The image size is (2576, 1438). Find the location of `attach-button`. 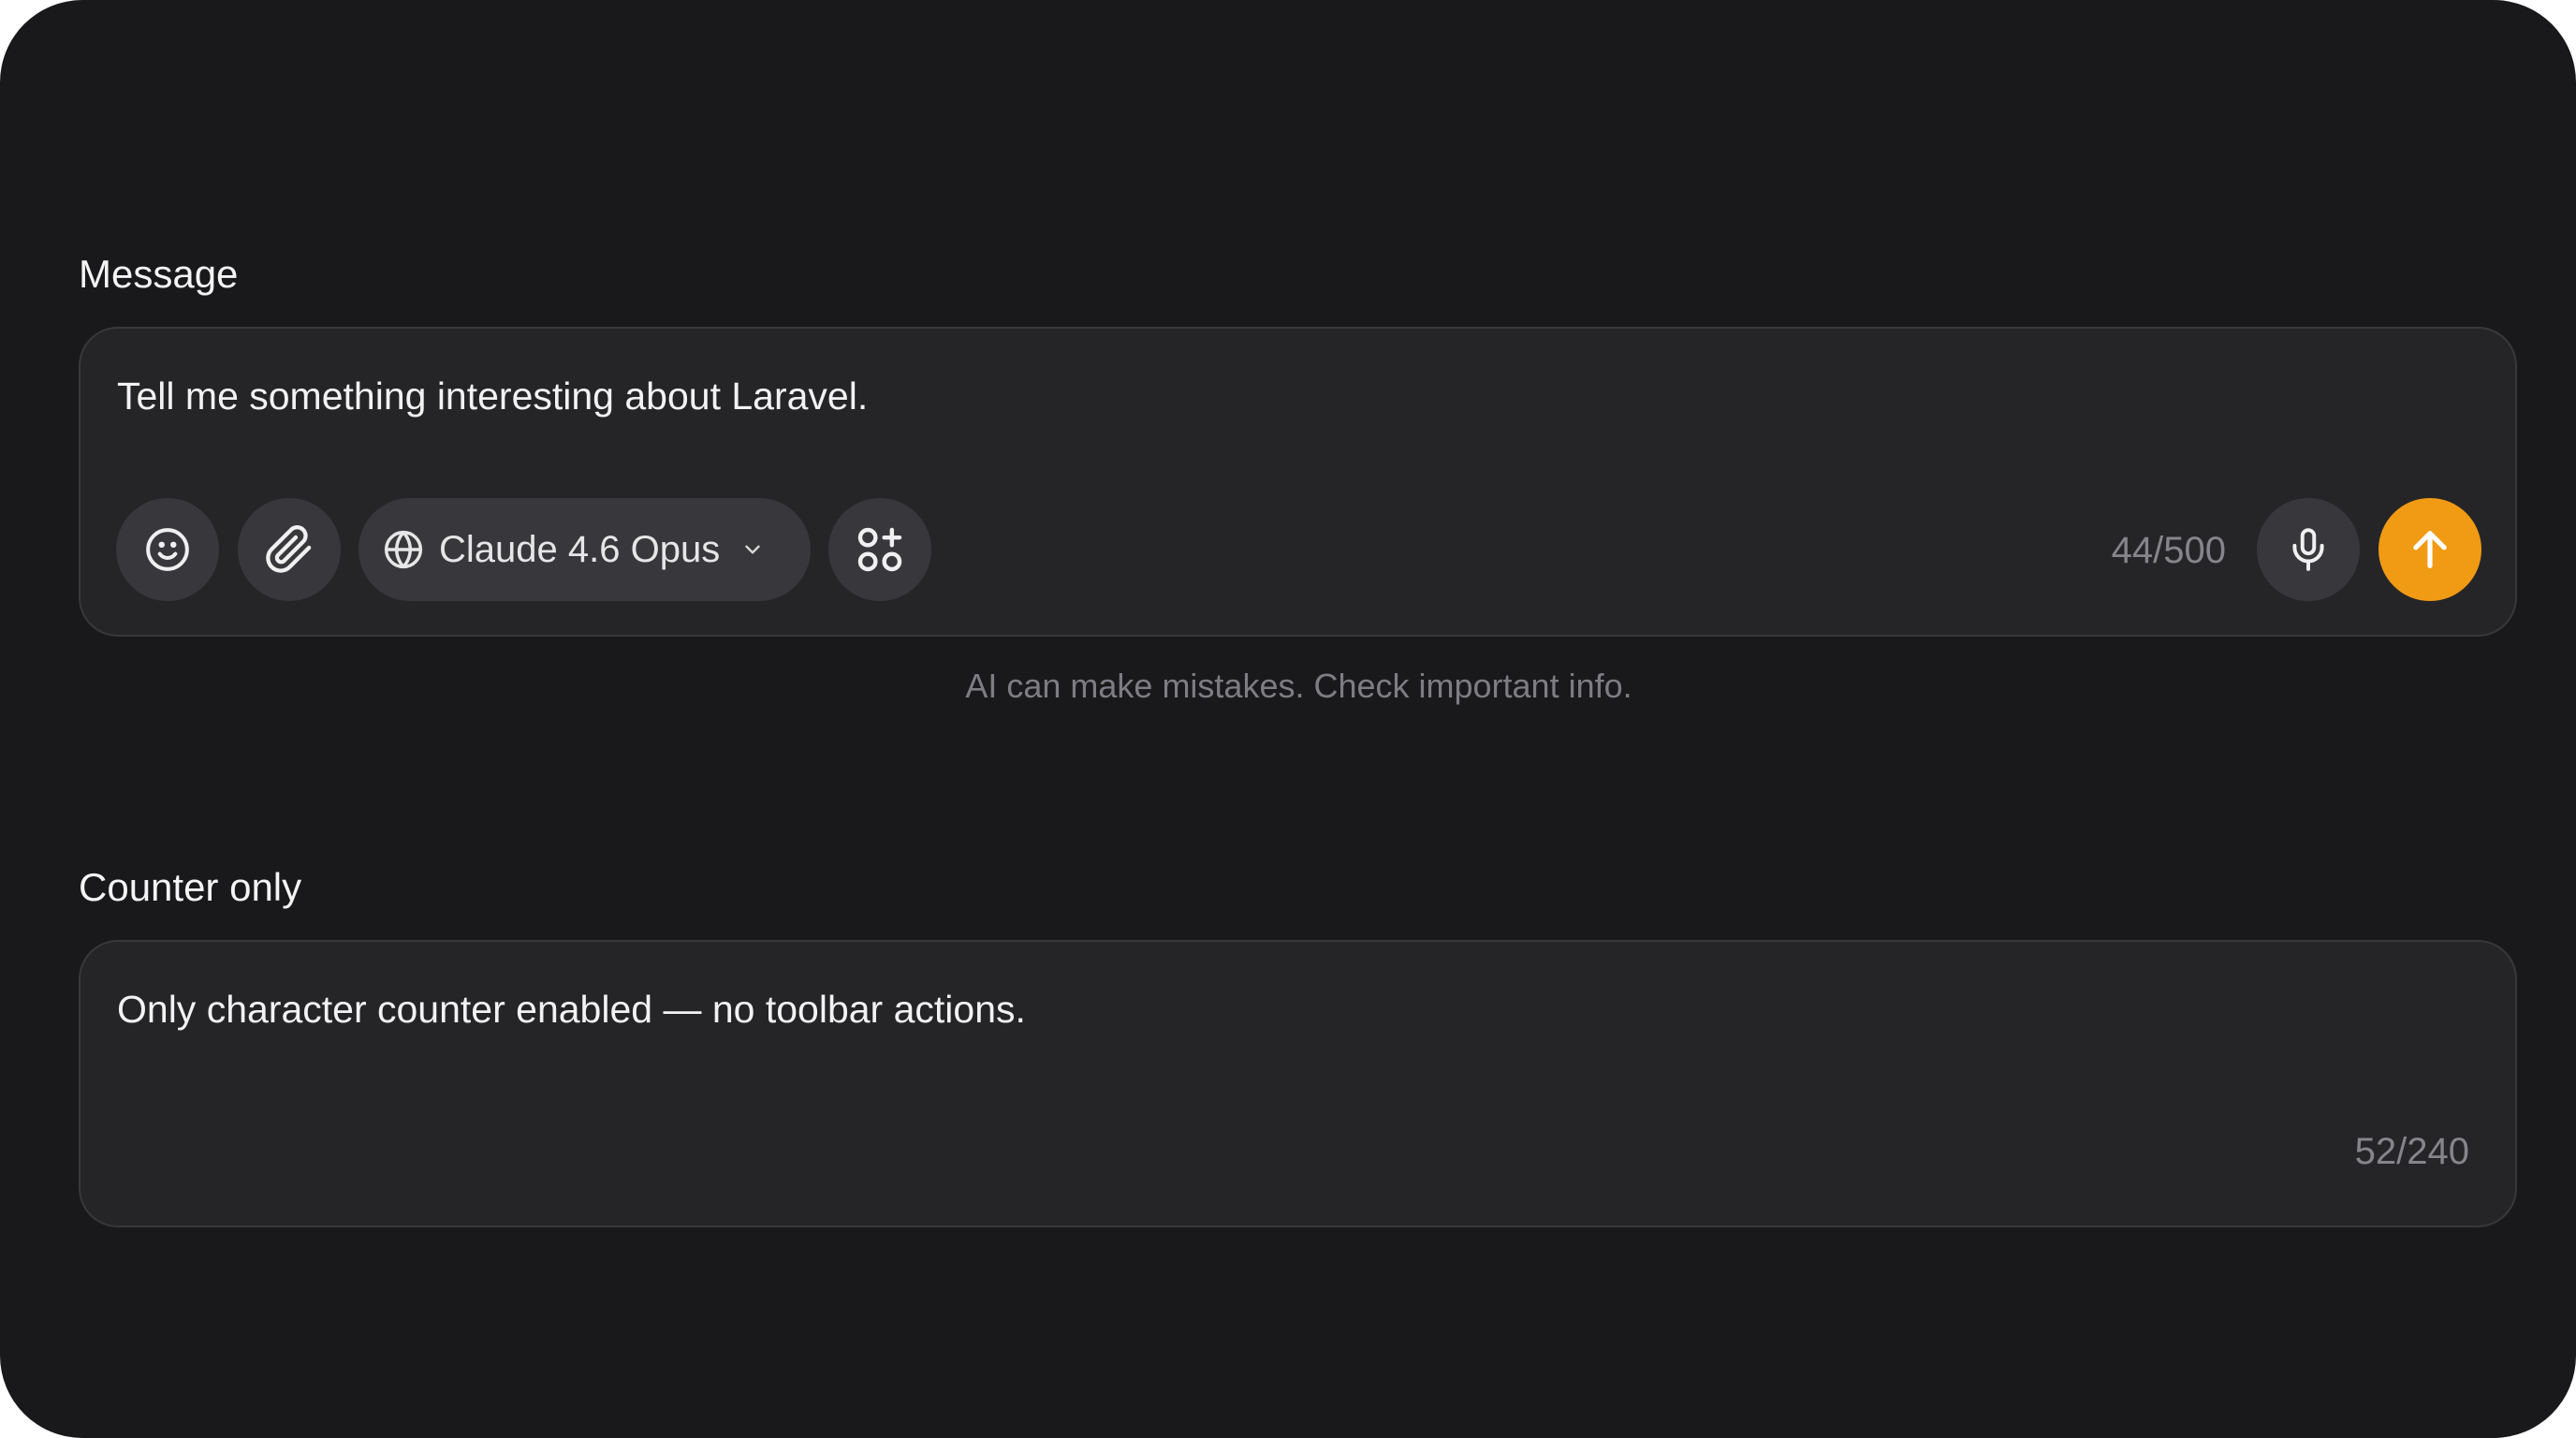

attach-button is located at coordinates (290, 549).